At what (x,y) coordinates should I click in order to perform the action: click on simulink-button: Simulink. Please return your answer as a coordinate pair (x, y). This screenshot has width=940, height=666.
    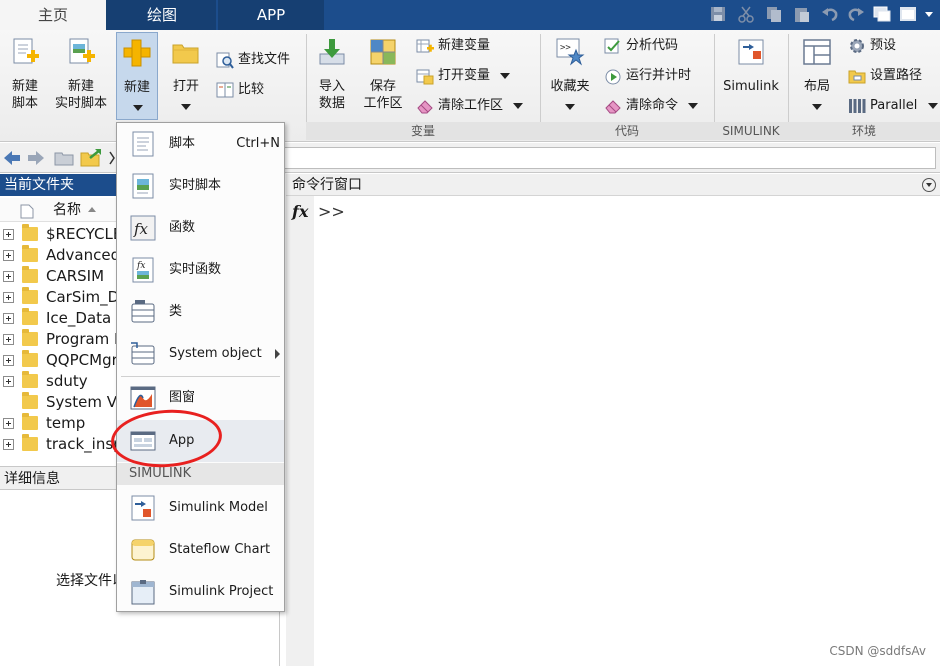
    Looking at the image, I should click on (751, 76).